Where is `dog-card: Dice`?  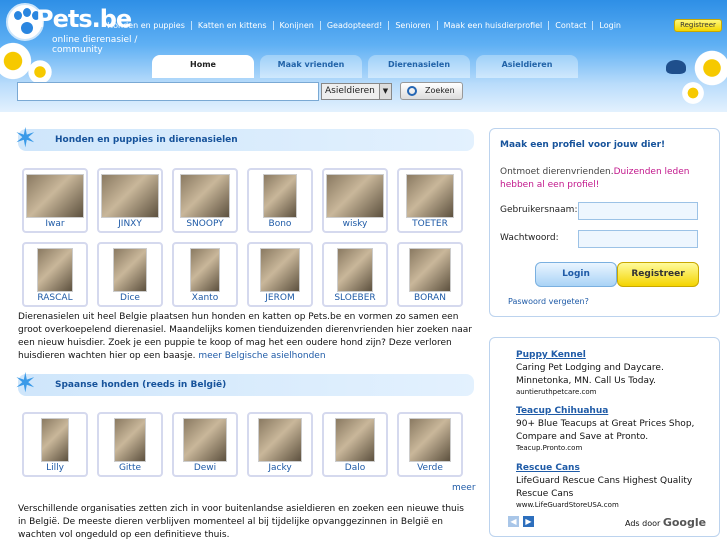 dog-card: Dice is located at coordinates (130, 274).